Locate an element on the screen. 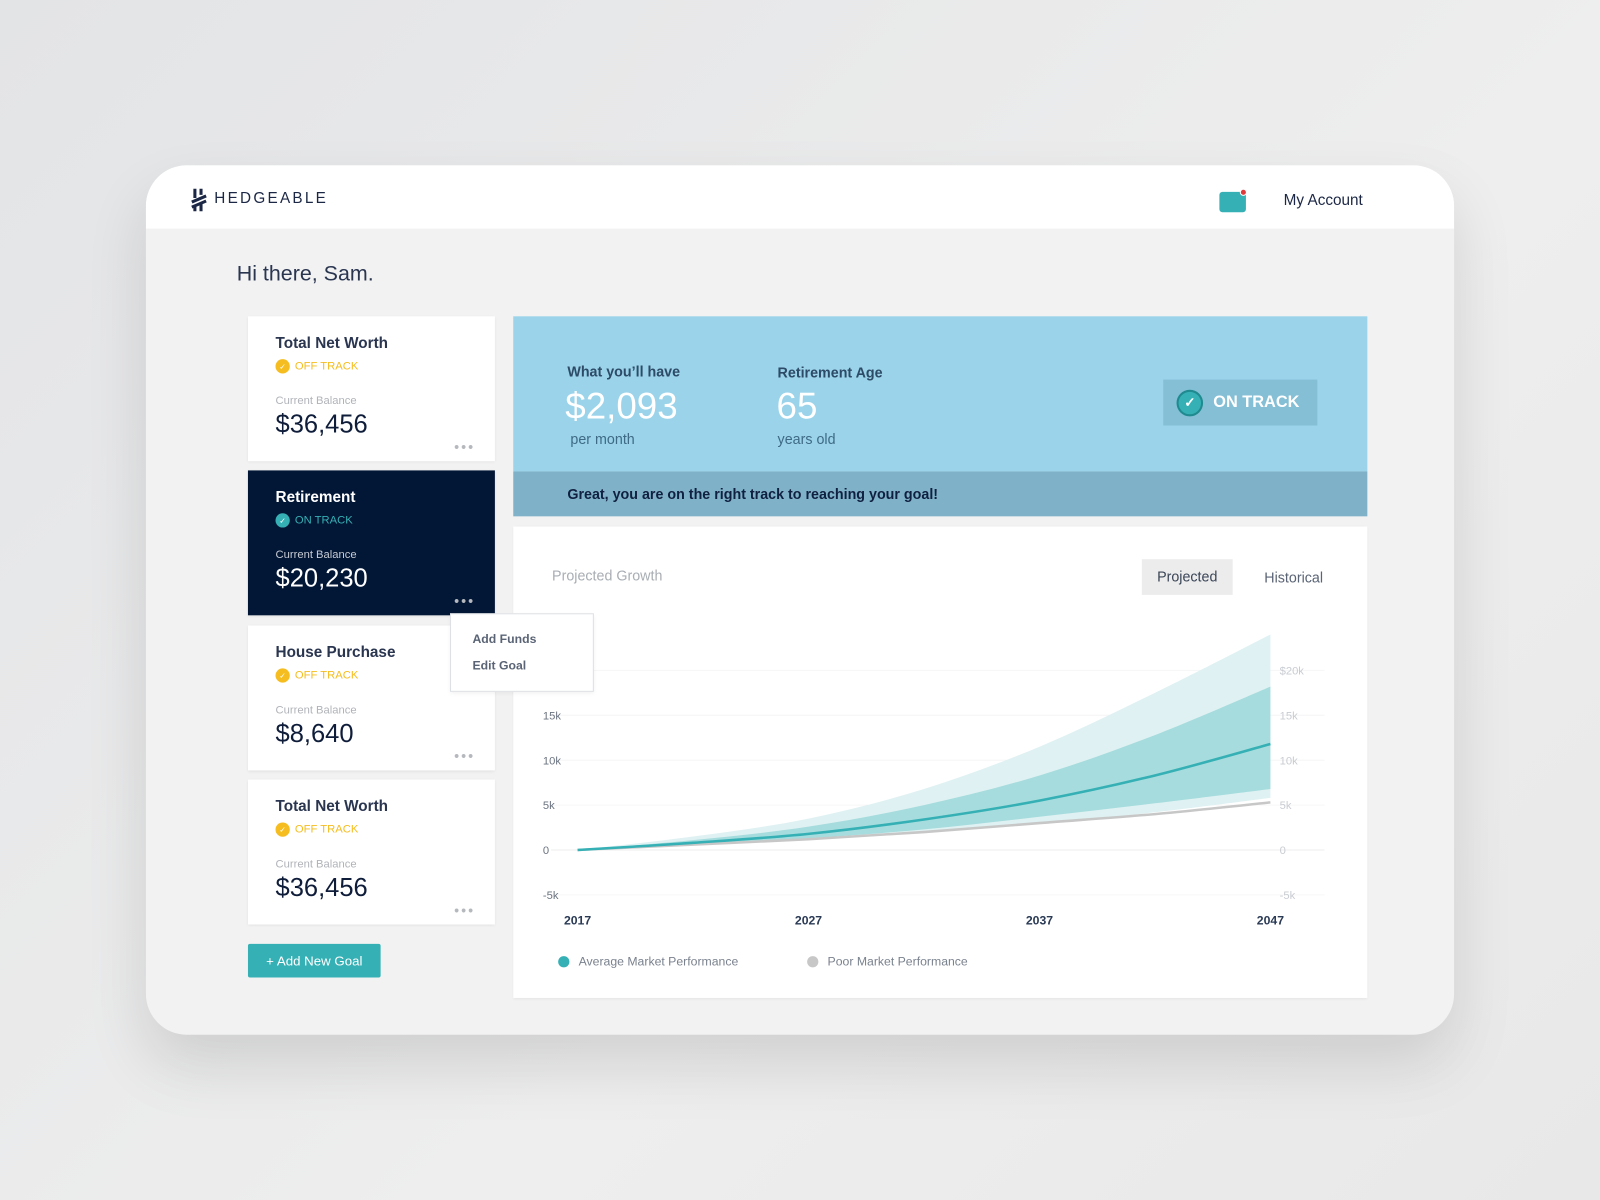 This screenshot has height=1200, width=1600. y-tick-right: -5k is located at coordinates (1288, 896).